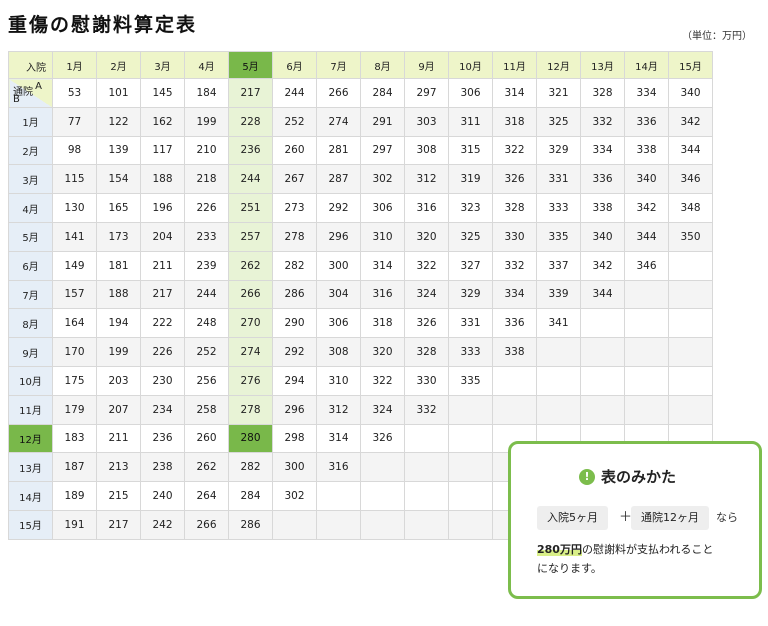 The image size is (768, 626). I want to click on table-cell: 306, so click(470, 93).